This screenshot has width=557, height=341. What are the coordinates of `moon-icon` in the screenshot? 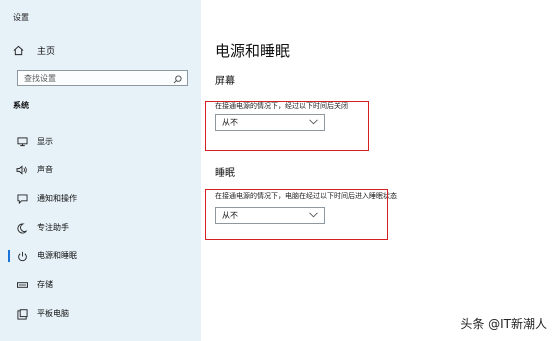 It's located at (22, 228).